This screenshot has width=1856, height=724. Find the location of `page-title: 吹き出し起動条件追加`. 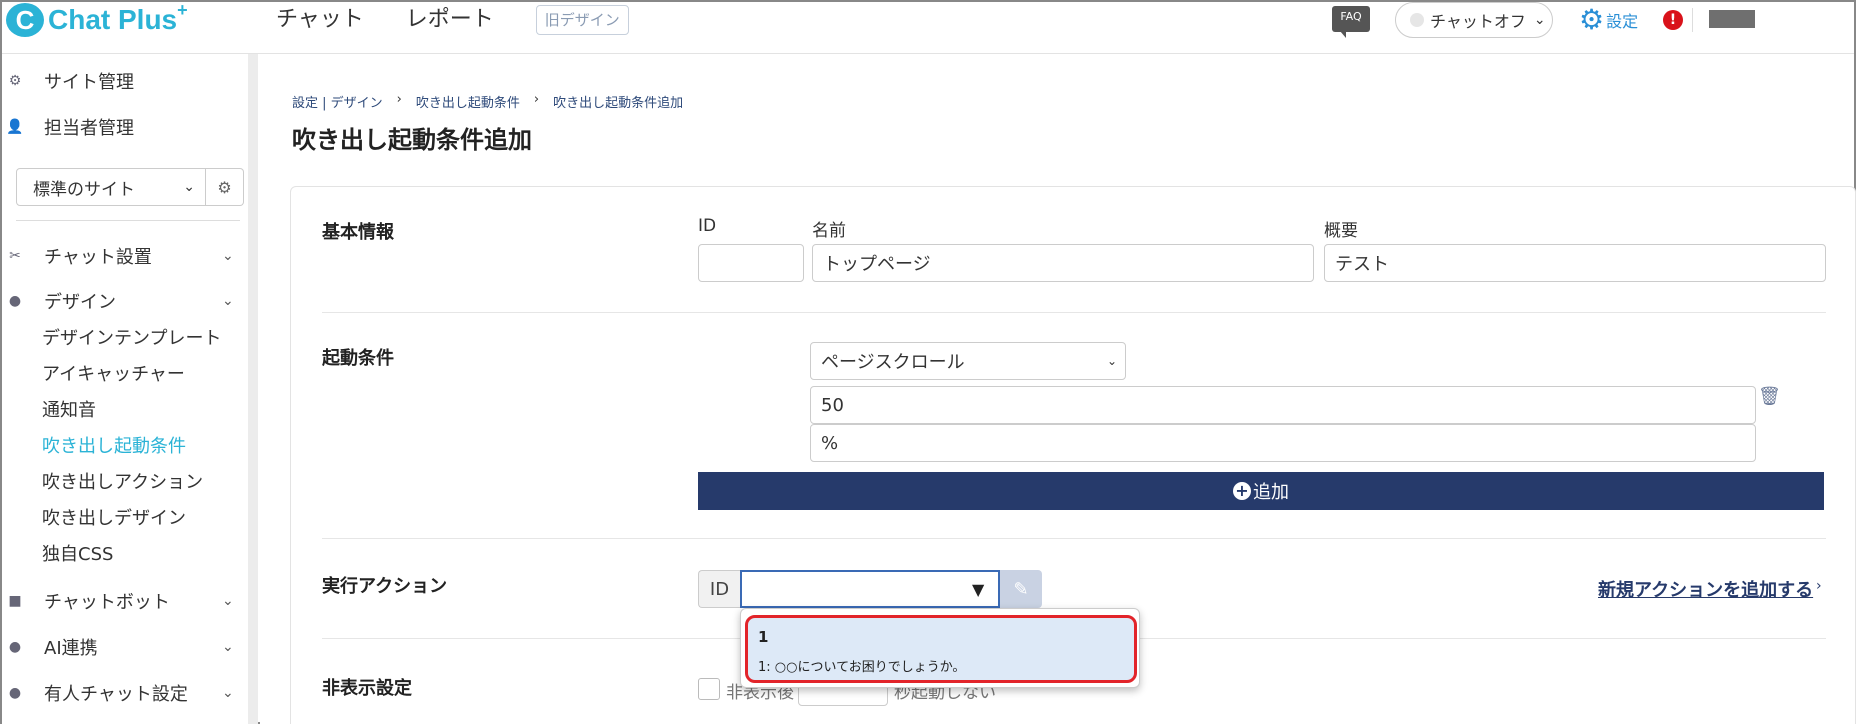

page-title: 吹き出し起動条件追加 is located at coordinates (412, 140).